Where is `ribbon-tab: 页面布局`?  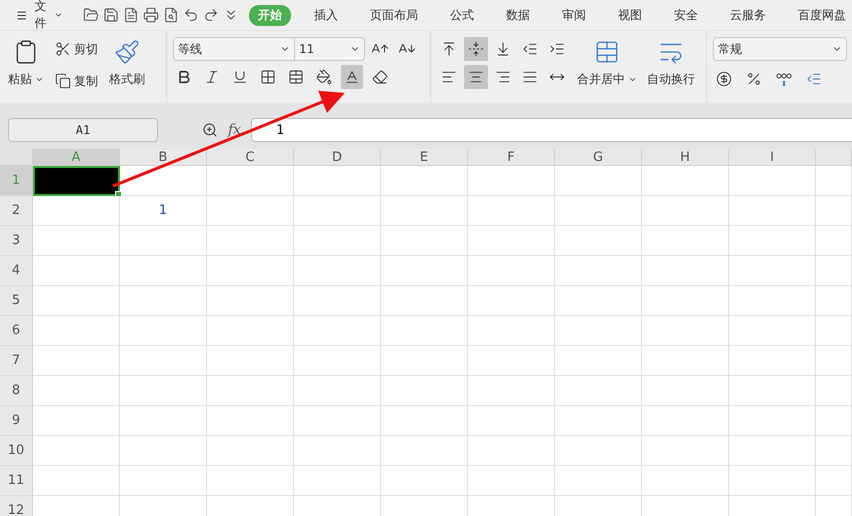
ribbon-tab: 页面布局 is located at coordinates (394, 15).